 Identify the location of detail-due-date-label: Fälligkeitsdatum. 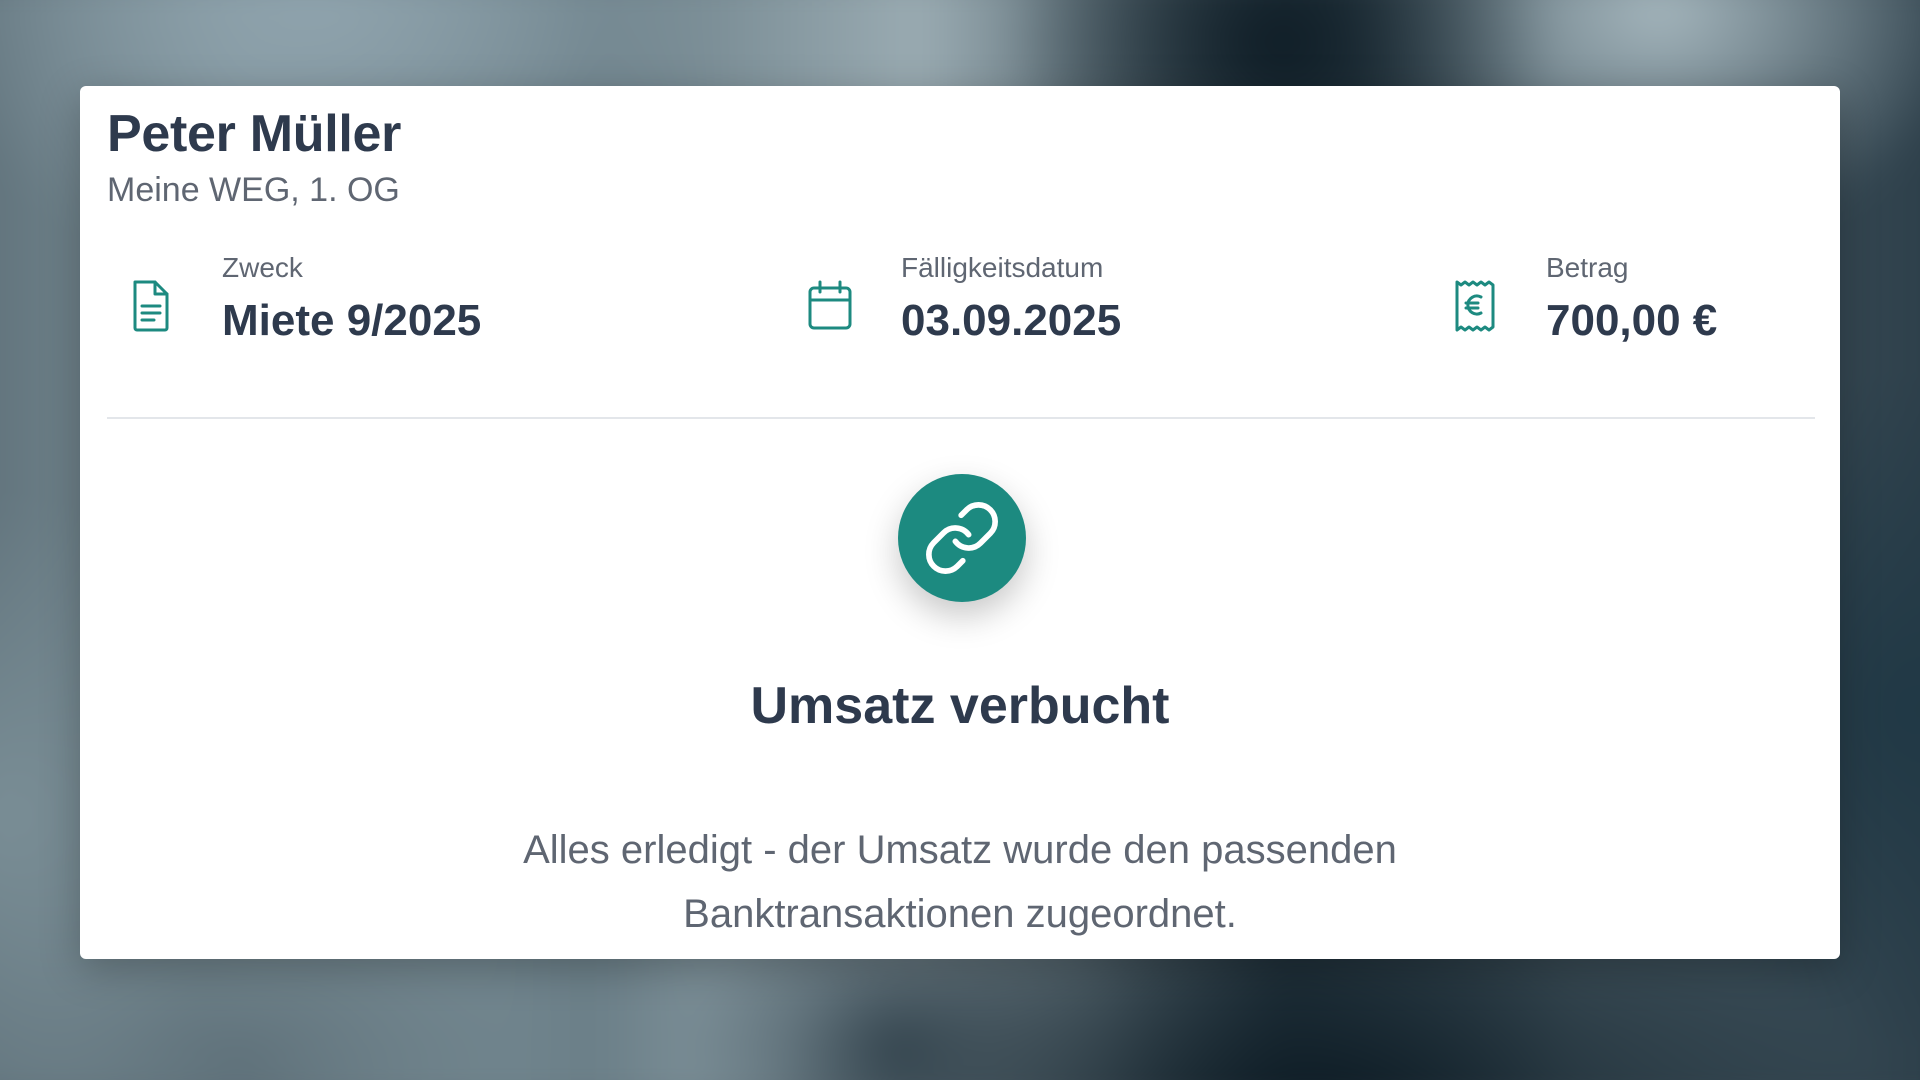
(1002, 267).